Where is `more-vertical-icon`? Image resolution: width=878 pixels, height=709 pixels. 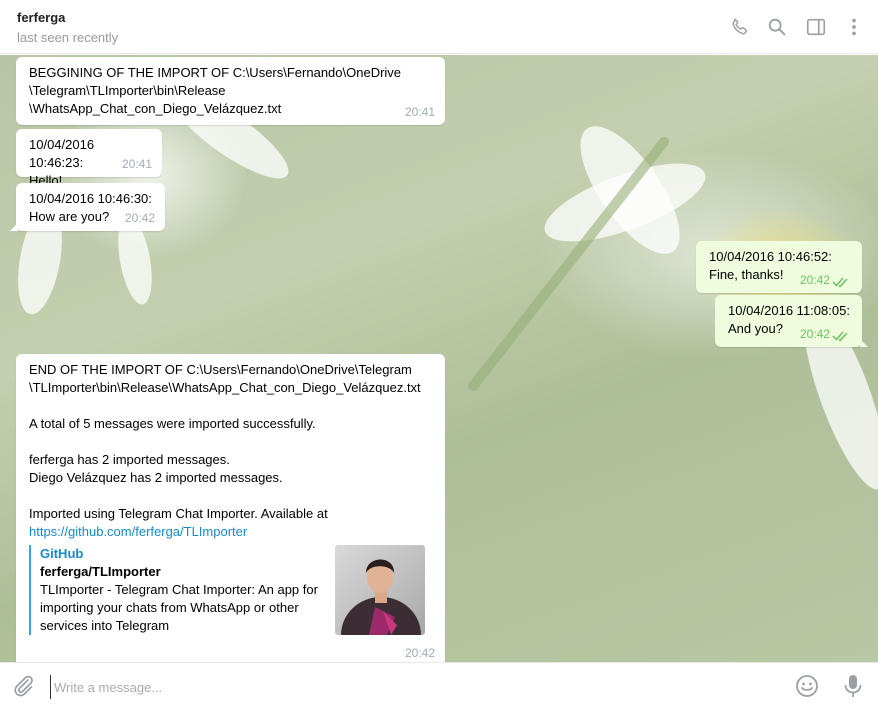 more-vertical-icon is located at coordinates (854, 27).